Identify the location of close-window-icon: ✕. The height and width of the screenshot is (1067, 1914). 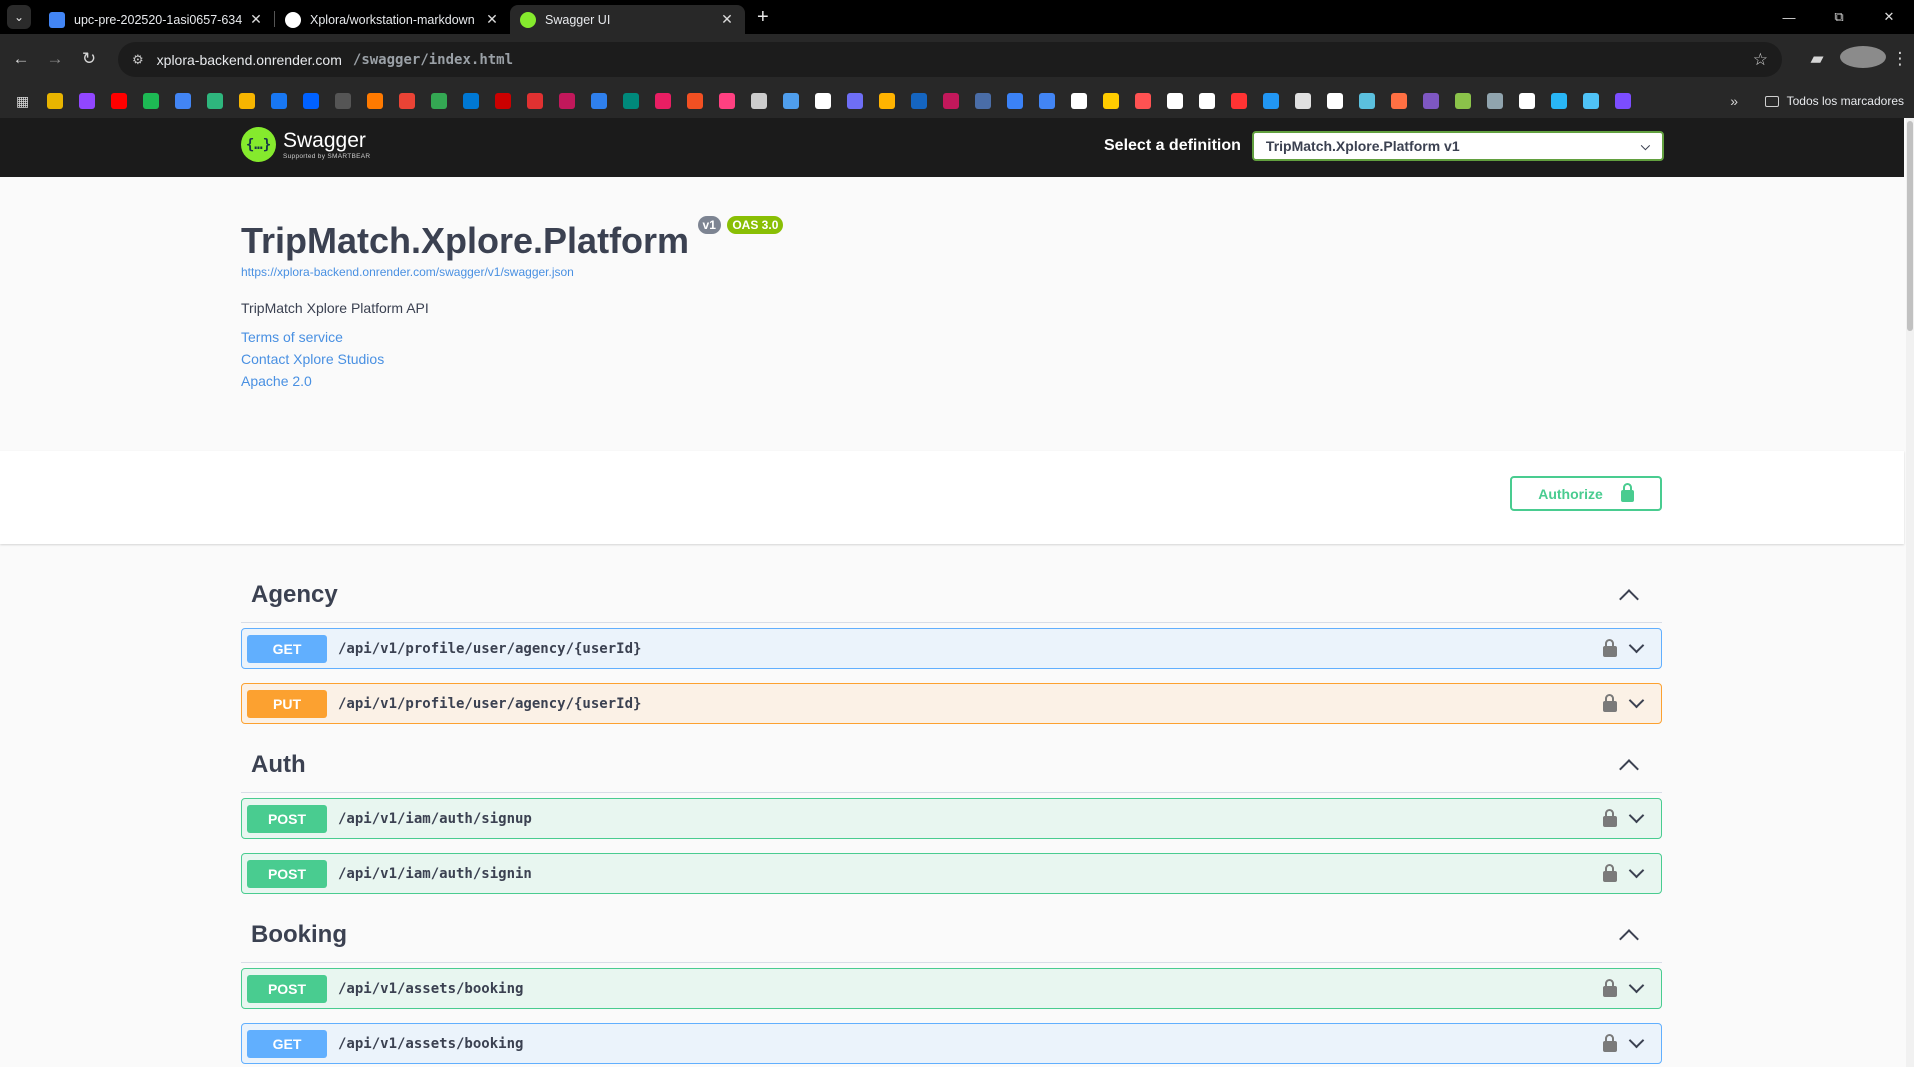
(1889, 17).